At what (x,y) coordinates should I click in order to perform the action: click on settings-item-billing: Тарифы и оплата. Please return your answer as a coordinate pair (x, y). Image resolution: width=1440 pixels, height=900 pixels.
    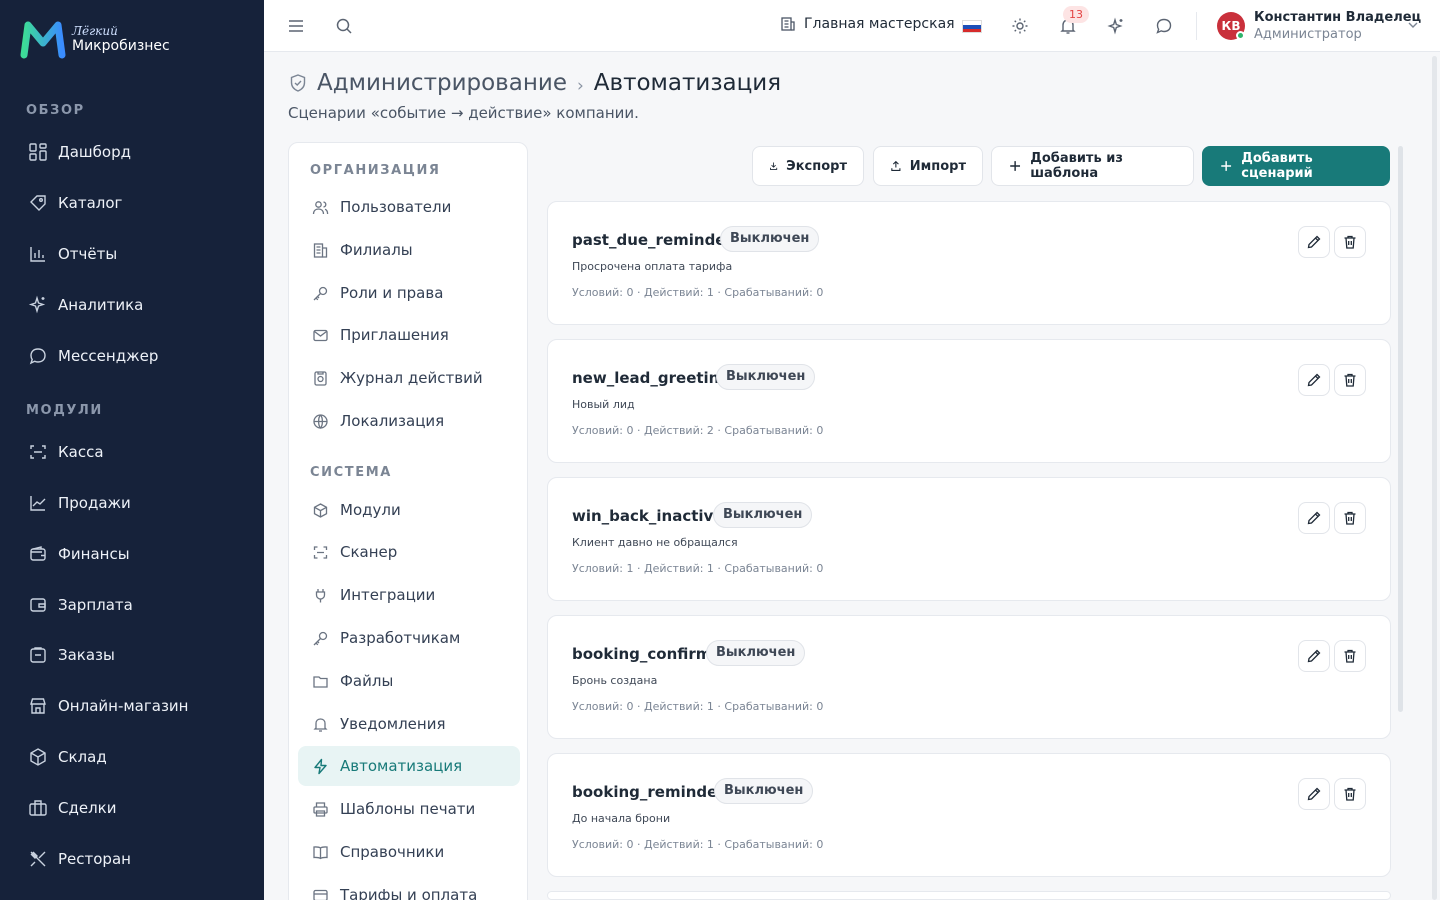
    Looking at the image, I should click on (409, 887).